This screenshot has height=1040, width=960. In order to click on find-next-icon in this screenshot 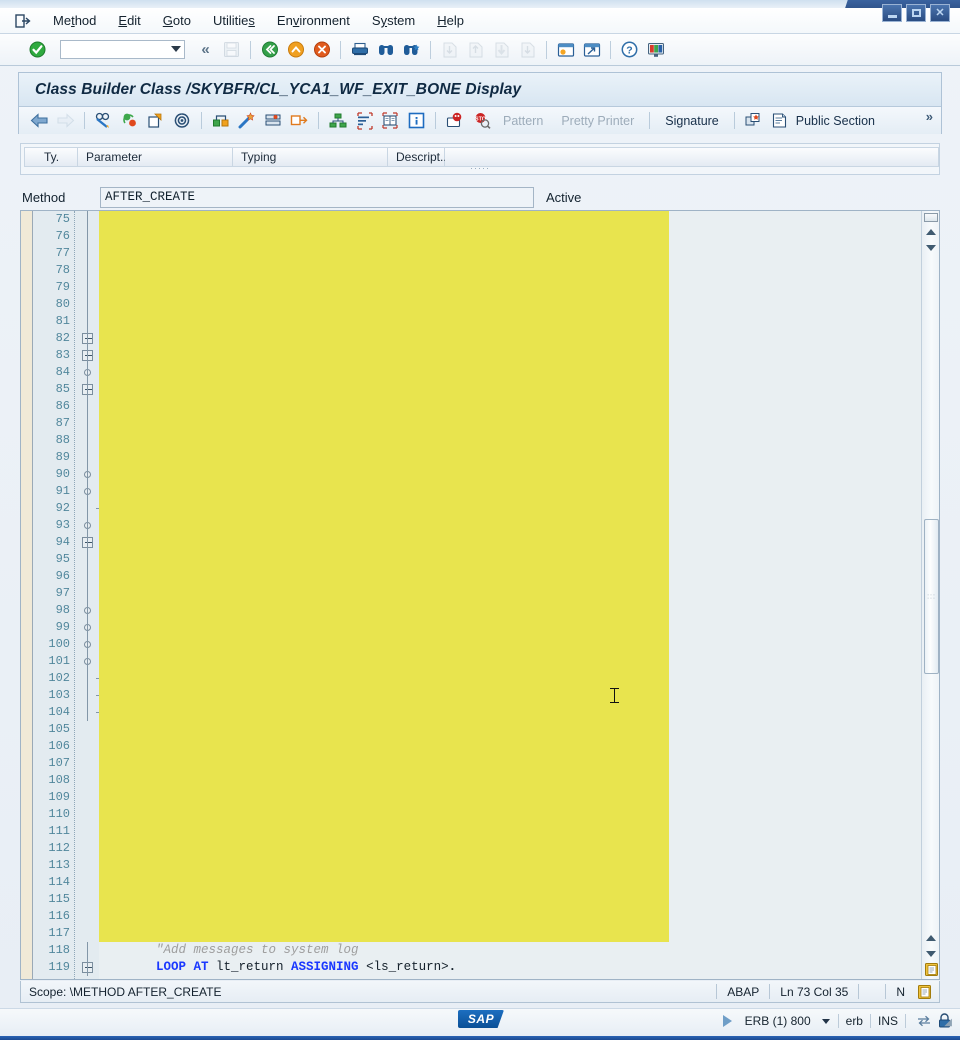, I will do `click(411, 50)`.